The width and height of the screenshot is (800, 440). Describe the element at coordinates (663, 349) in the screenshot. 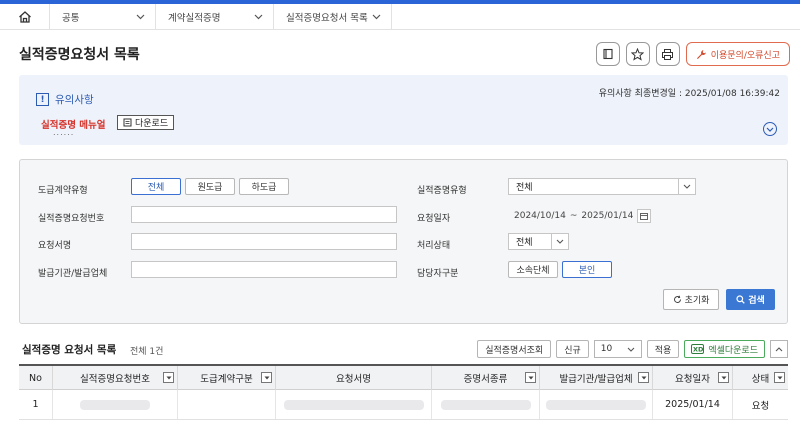

I see `apply-button: 적용` at that location.